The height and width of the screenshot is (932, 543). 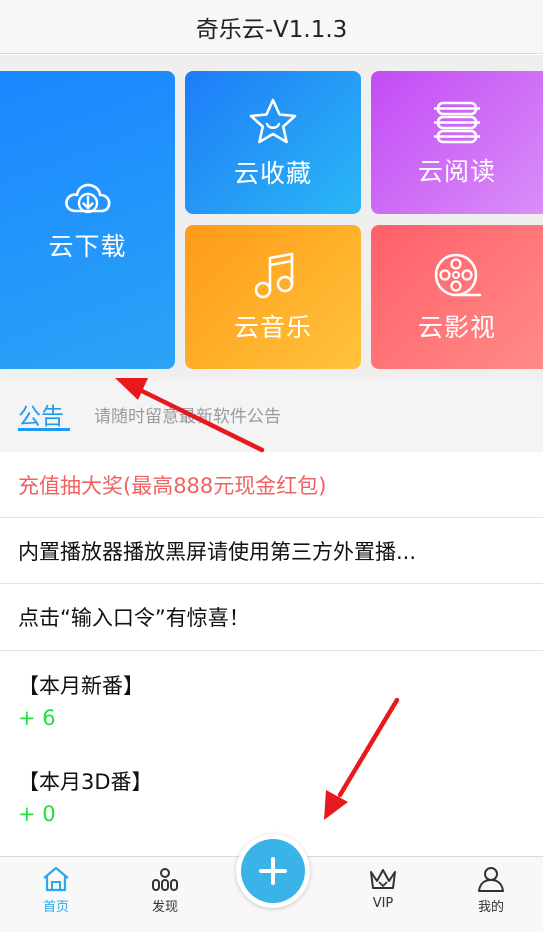 I want to click on nav-vip: VIP, so click(x=383, y=888).